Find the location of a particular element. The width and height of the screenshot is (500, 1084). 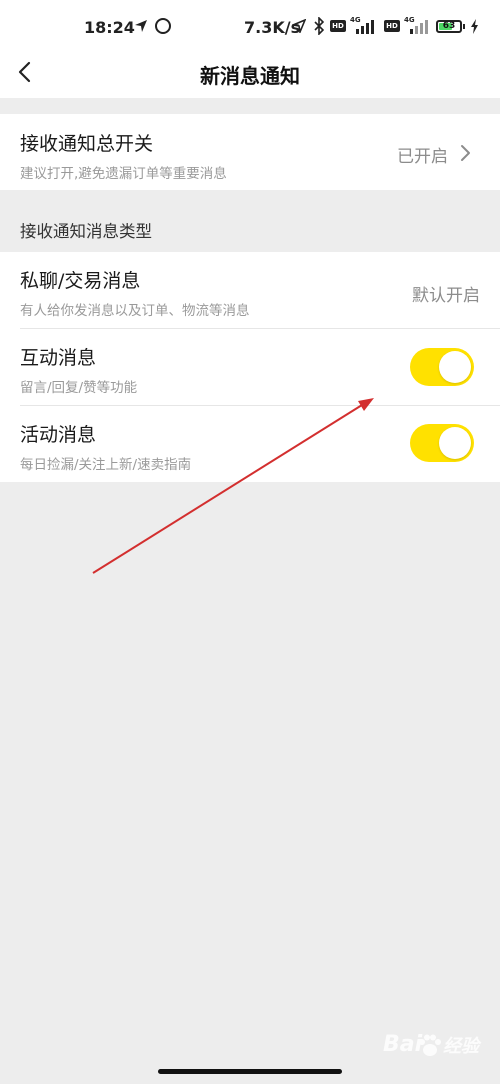

status-time: 18:24 is located at coordinates (109, 27).